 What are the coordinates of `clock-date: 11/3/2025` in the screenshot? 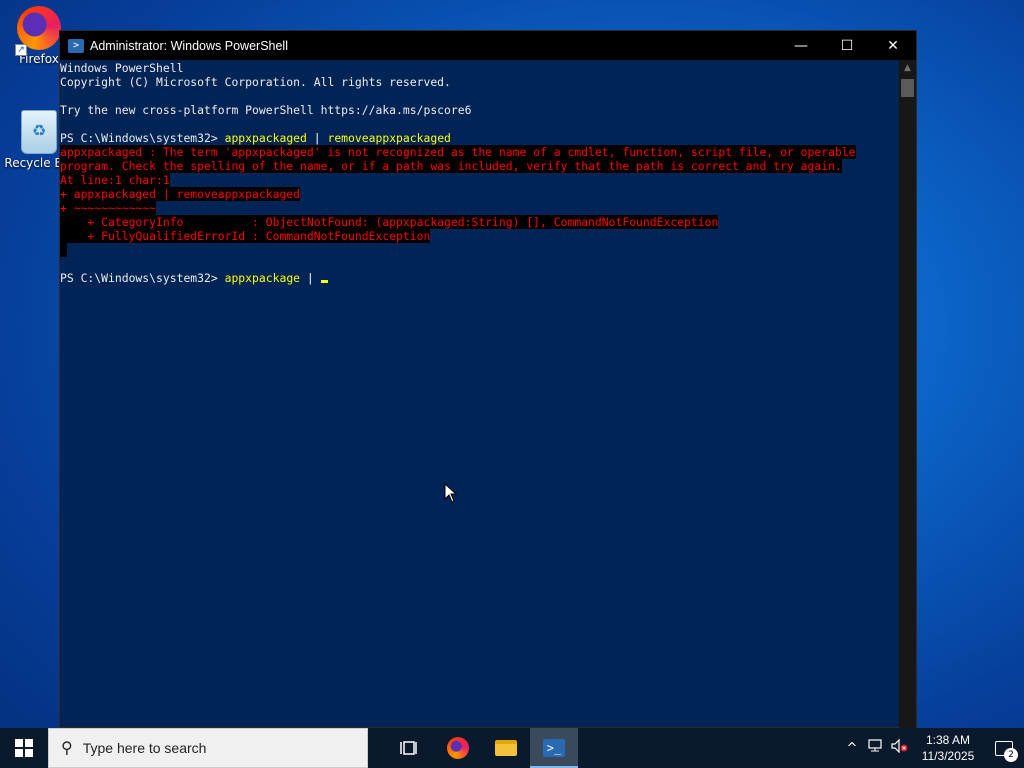 It's located at (948, 756).